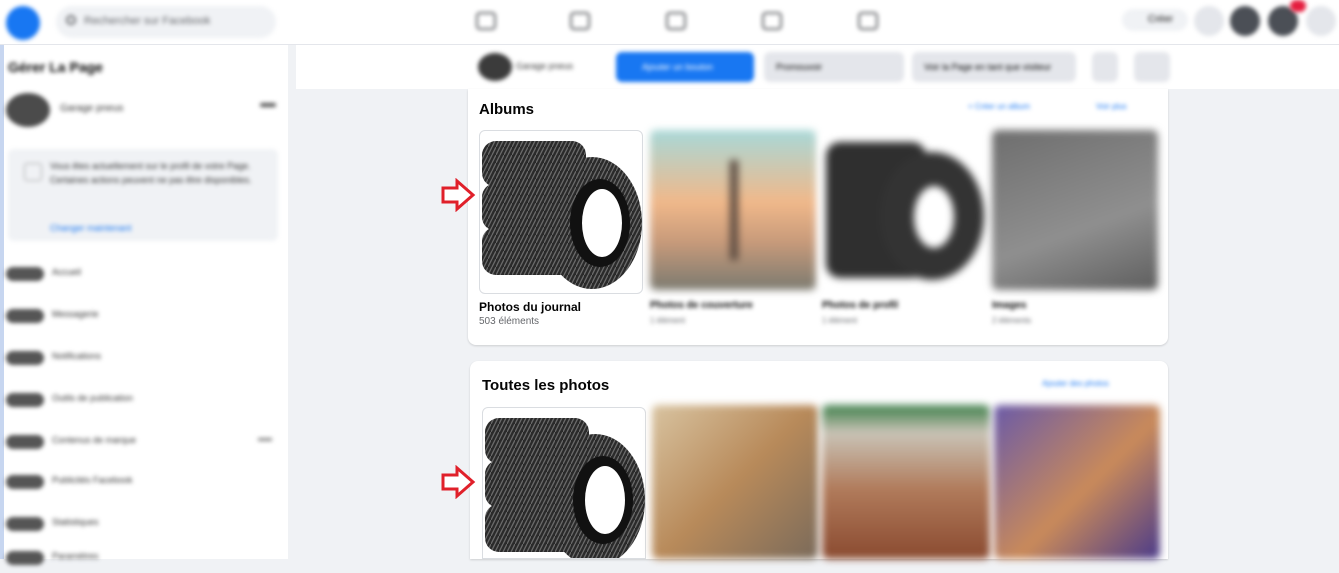  Describe the element at coordinates (147, 21) in the screenshot. I see `search-placeholder: Rechercher sur Facebook` at that location.